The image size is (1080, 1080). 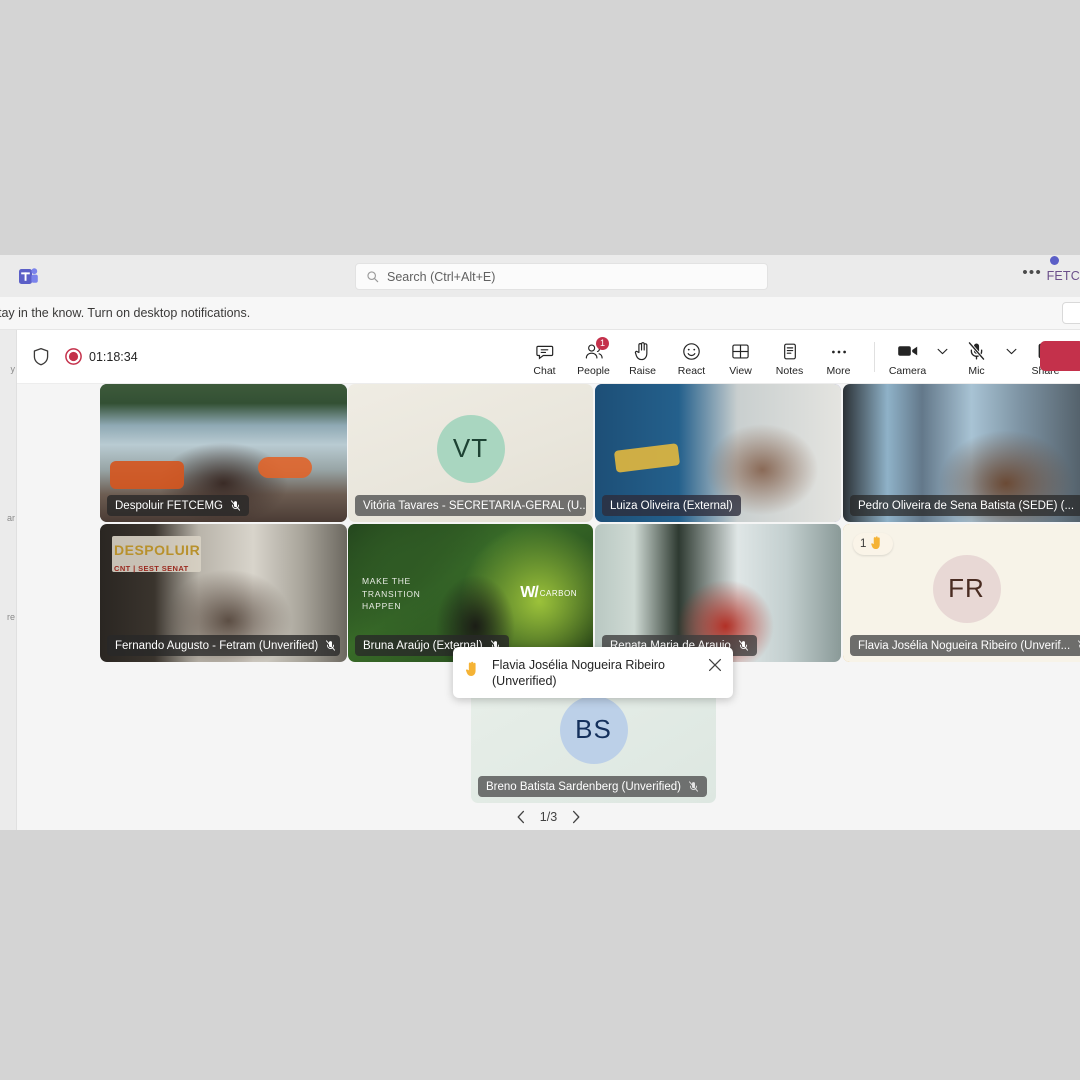 I want to click on waycarbon-wordmark: CARBON, so click(x=558, y=593).